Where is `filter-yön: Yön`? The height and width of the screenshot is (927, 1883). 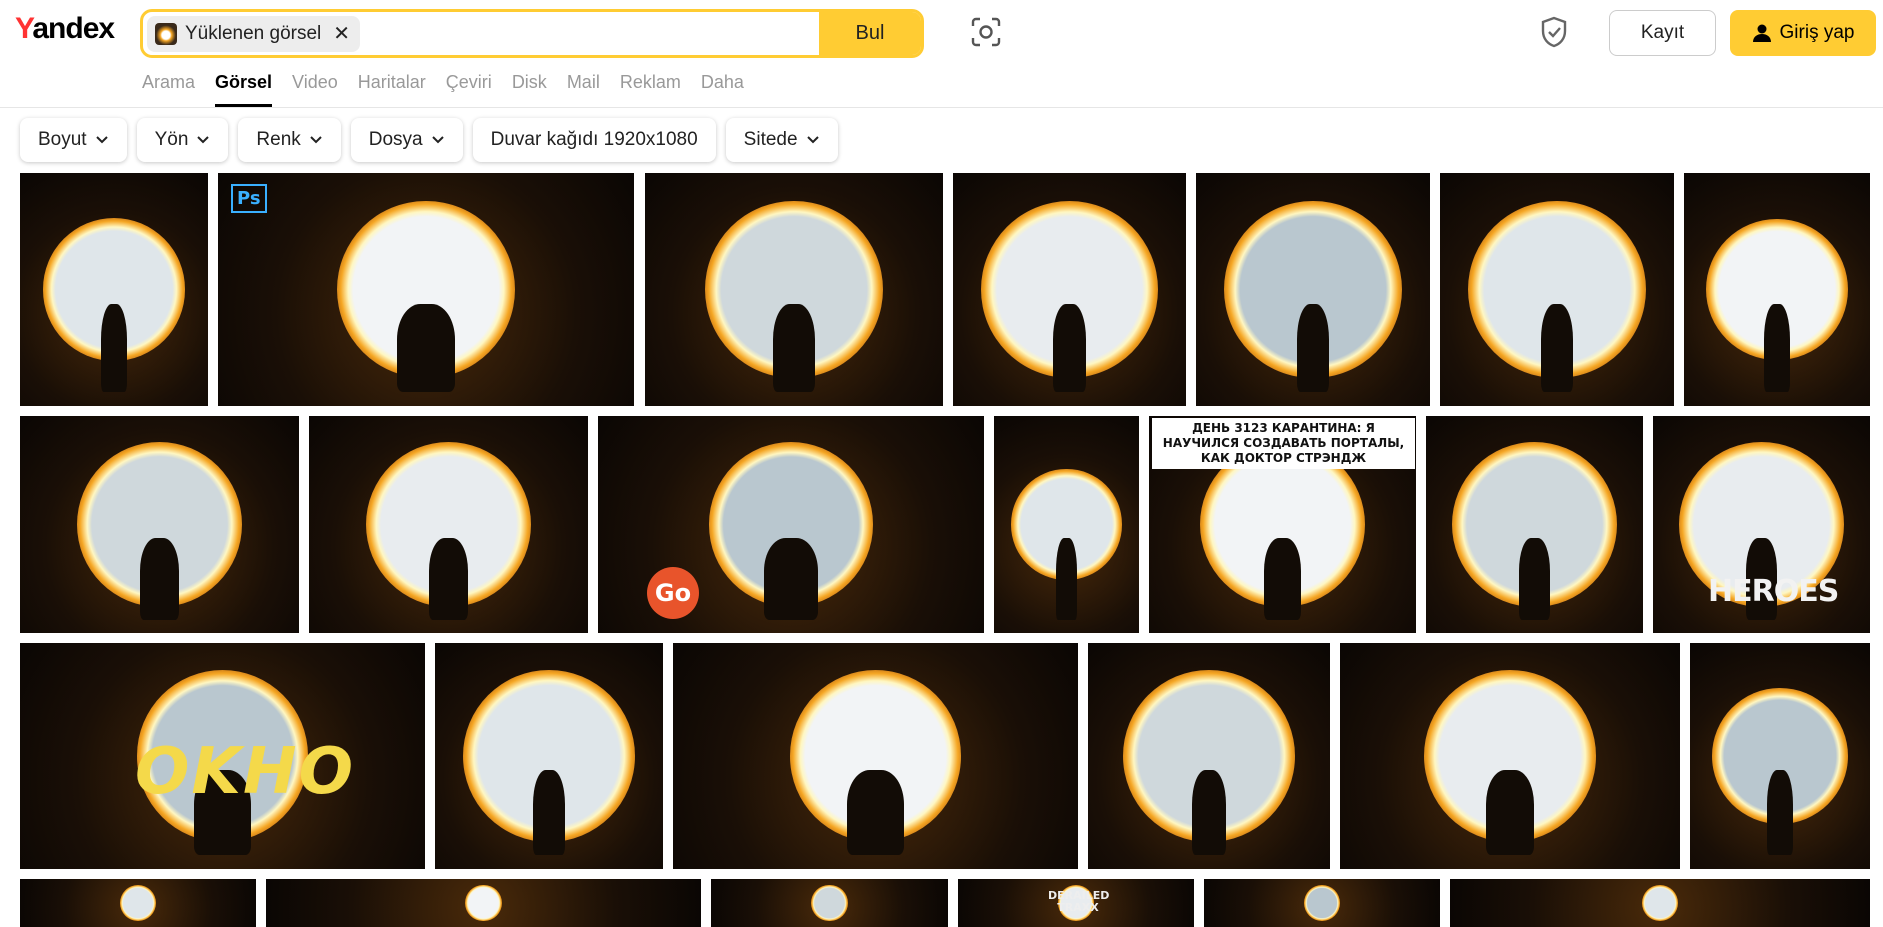
filter-yön: Yön is located at coordinates (182, 140).